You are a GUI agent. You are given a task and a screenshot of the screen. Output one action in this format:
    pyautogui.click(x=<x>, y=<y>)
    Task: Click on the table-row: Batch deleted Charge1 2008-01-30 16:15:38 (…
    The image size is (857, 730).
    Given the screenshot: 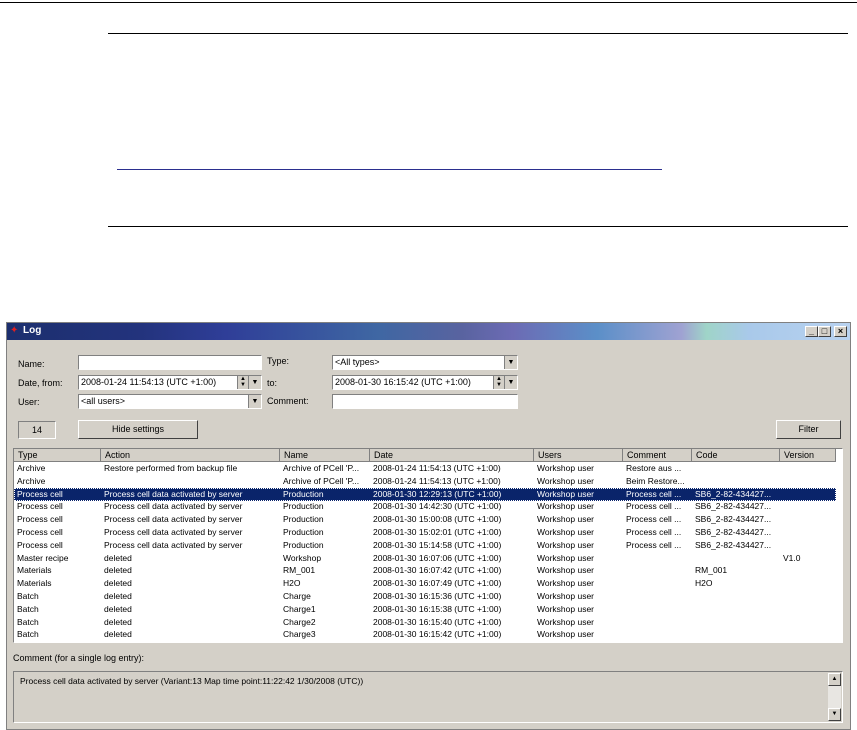 What is the action you would take?
    pyautogui.click(x=425, y=609)
    